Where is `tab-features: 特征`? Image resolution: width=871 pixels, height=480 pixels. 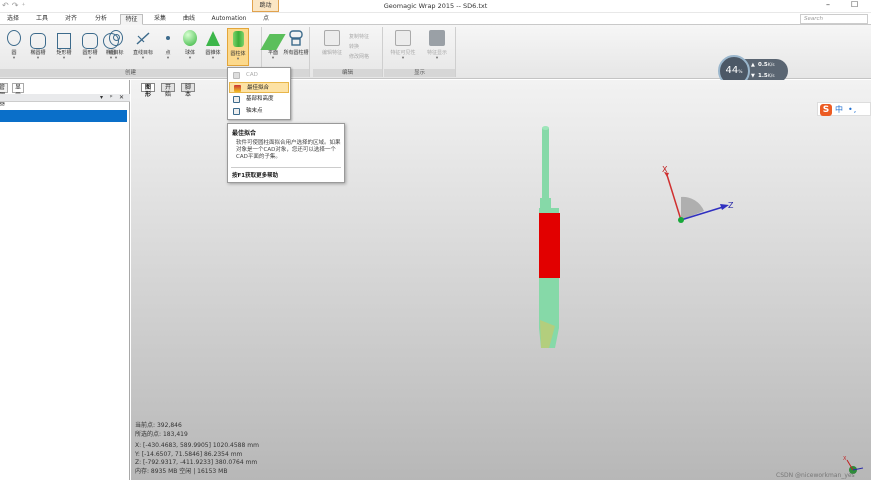 tab-features: 特征 is located at coordinates (131, 19).